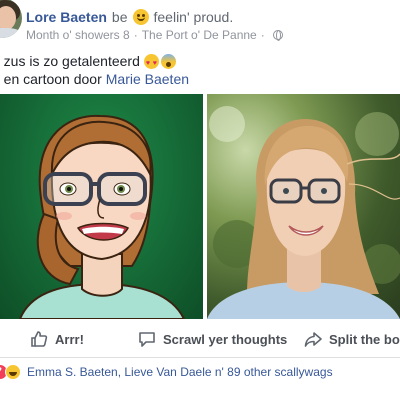  Describe the element at coordinates (11, 19) in the screenshot. I see `author-avatar` at that location.